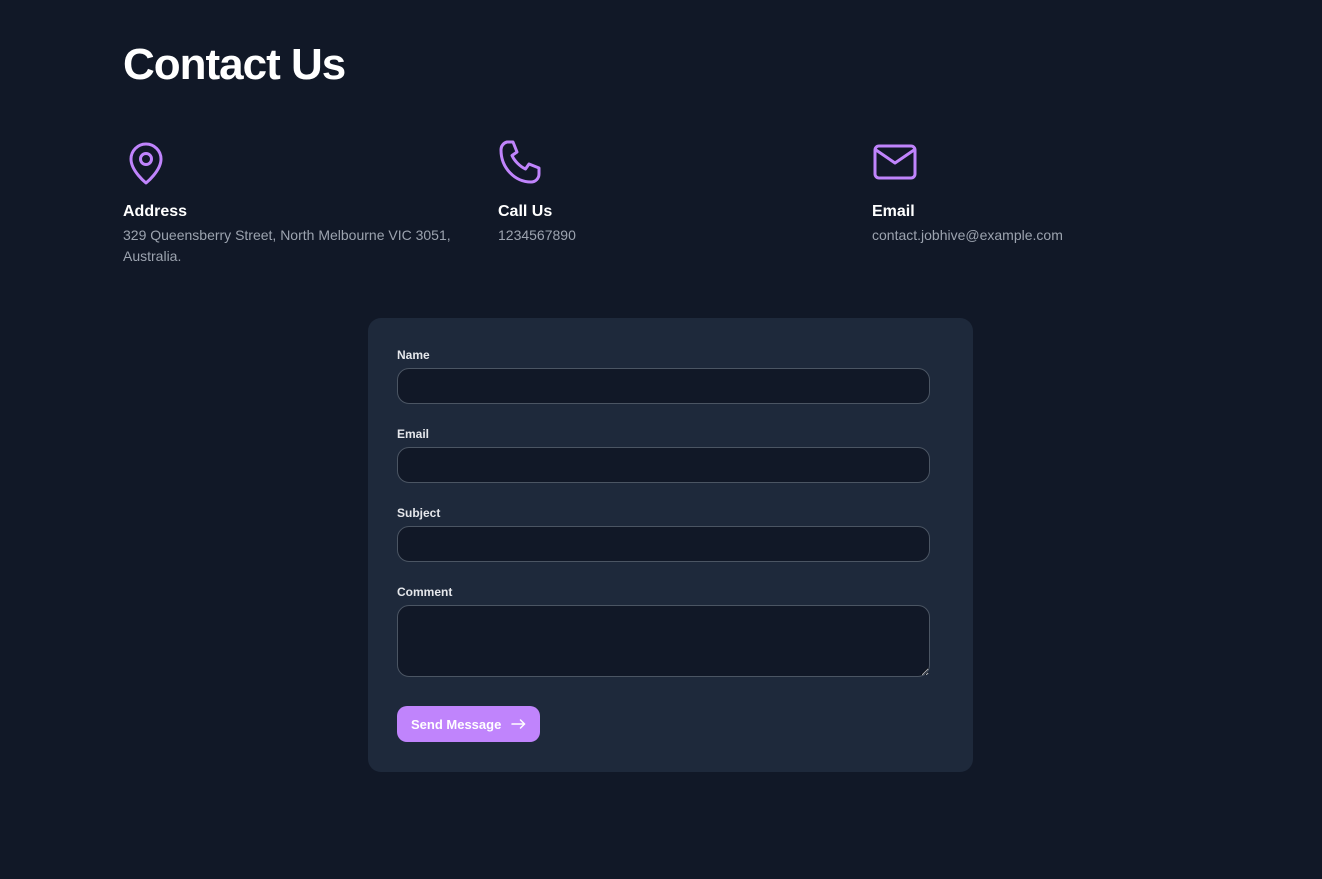  What do you see at coordinates (518, 724) in the screenshot?
I see `arrow-right-icon` at bounding box center [518, 724].